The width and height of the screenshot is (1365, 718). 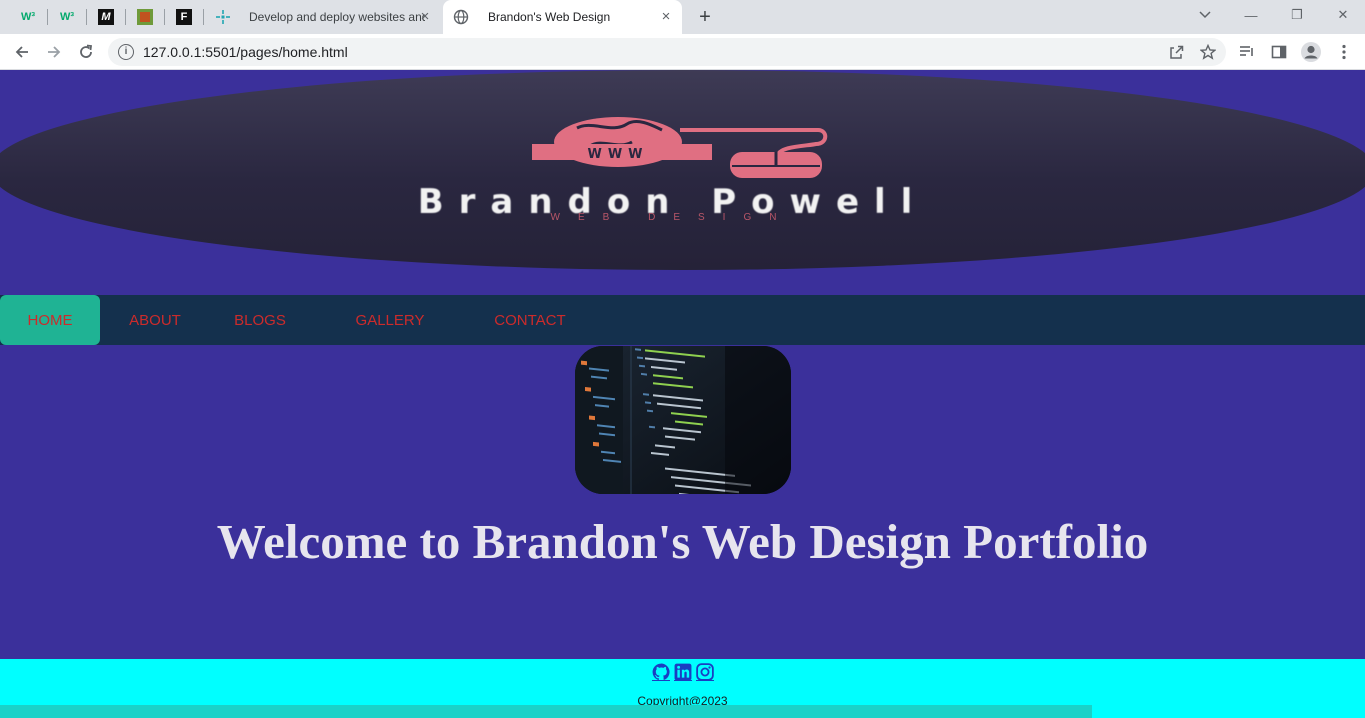 What do you see at coordinates (705, 671) in the screenshot?
I see `instagram-icon` at bounding box center [705, 671].